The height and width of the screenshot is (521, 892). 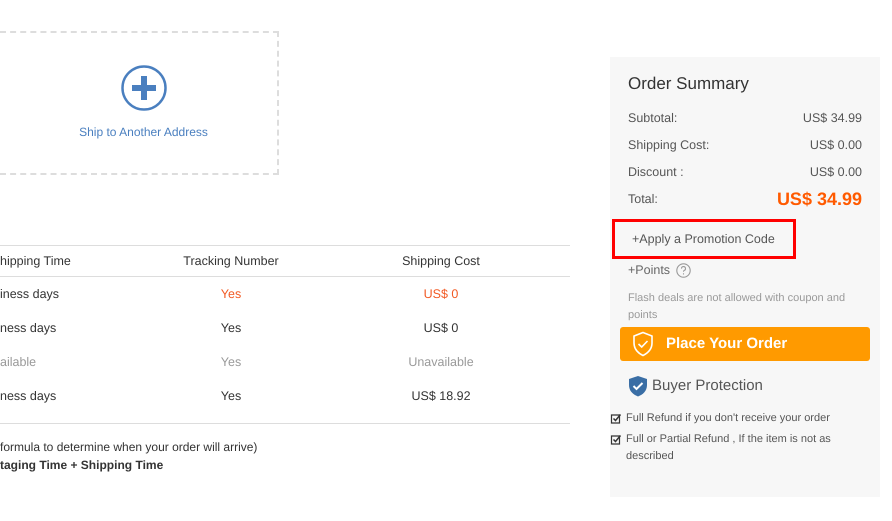 What do you see at coordinates (729, 448) in the screenshot?
I see `refund-text: Full or Partial Refund , If the item is not as described` at bounding box center [729, 448].